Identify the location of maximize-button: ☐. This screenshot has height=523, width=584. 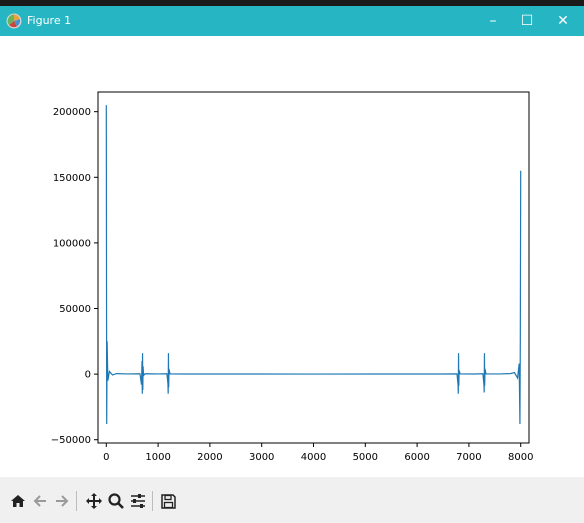
(527, 21).